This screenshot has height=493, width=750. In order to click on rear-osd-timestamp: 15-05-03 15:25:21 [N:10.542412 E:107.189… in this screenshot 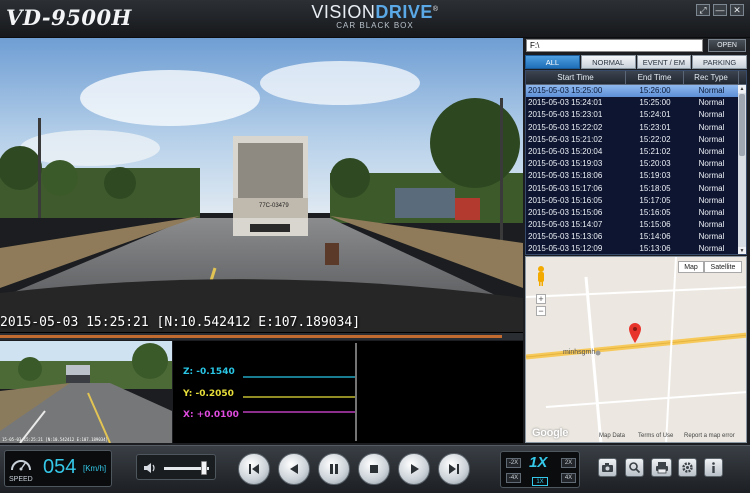, I will do `click(55, 439)`.